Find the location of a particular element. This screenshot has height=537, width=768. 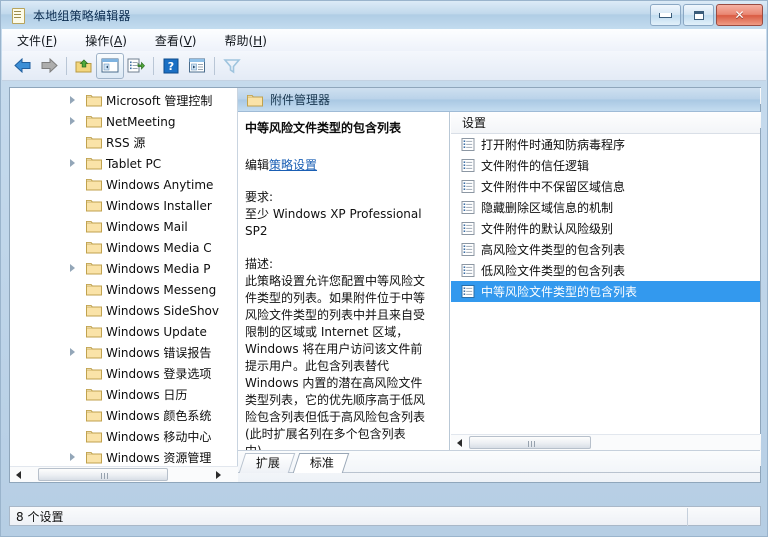

menu-help-accel: H is located at coordinates (258, 40).